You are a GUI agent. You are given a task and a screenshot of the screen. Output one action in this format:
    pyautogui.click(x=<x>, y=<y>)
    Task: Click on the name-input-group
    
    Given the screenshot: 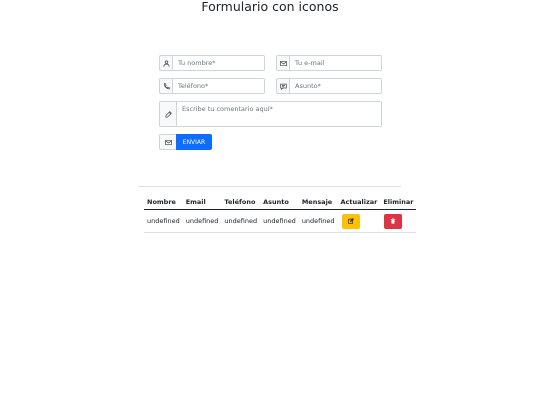 What is the action you would take?
    pyautogui.click(x=212, y=63)
    